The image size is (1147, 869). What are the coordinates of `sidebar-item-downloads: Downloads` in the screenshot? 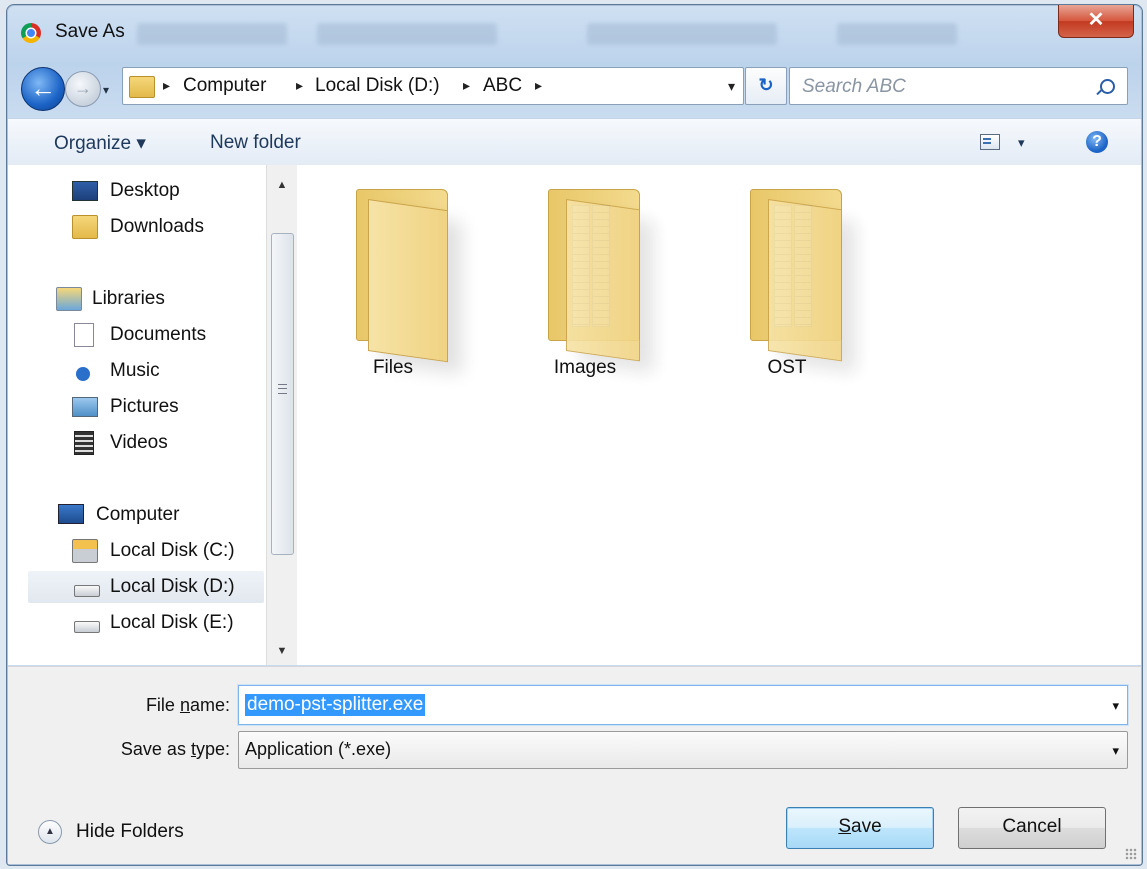 It's located at (167, 227).